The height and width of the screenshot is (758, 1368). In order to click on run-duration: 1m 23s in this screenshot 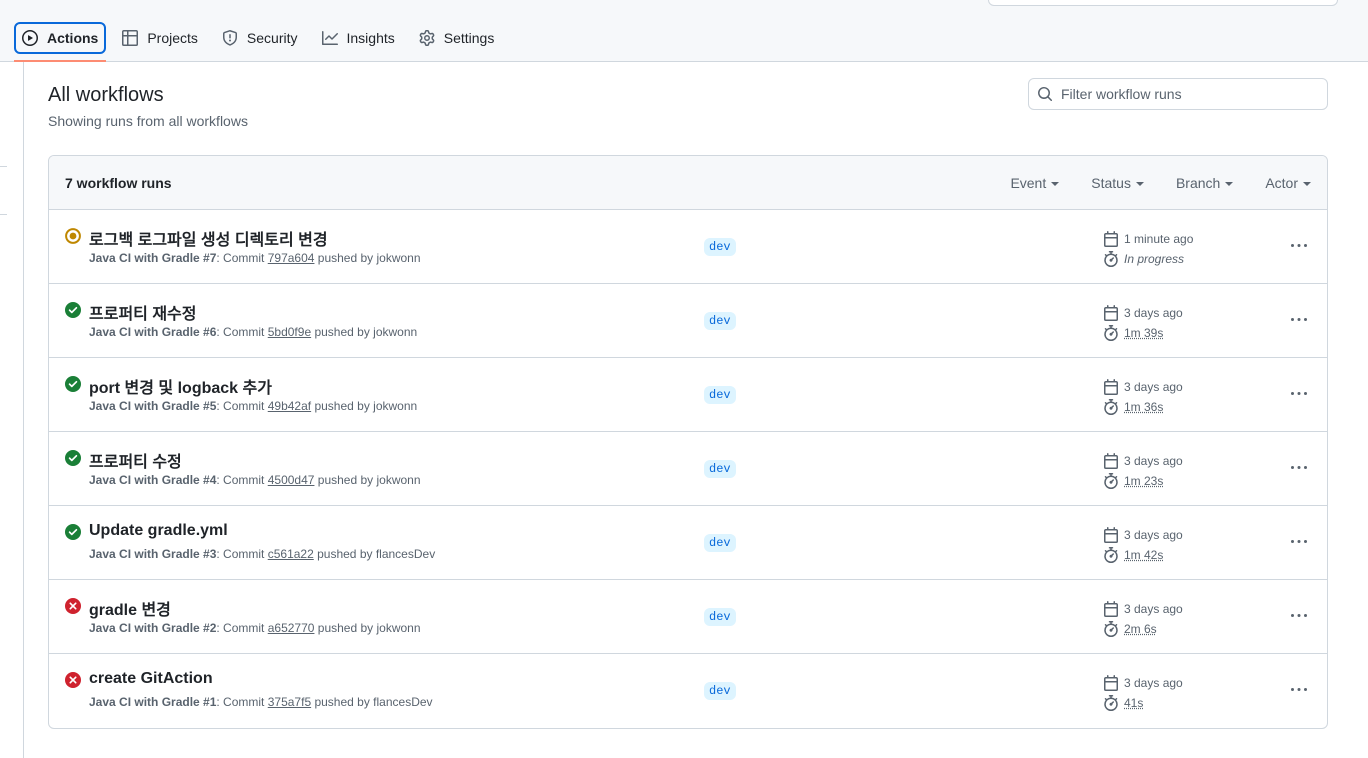, I will do `click(1133, 481)`.